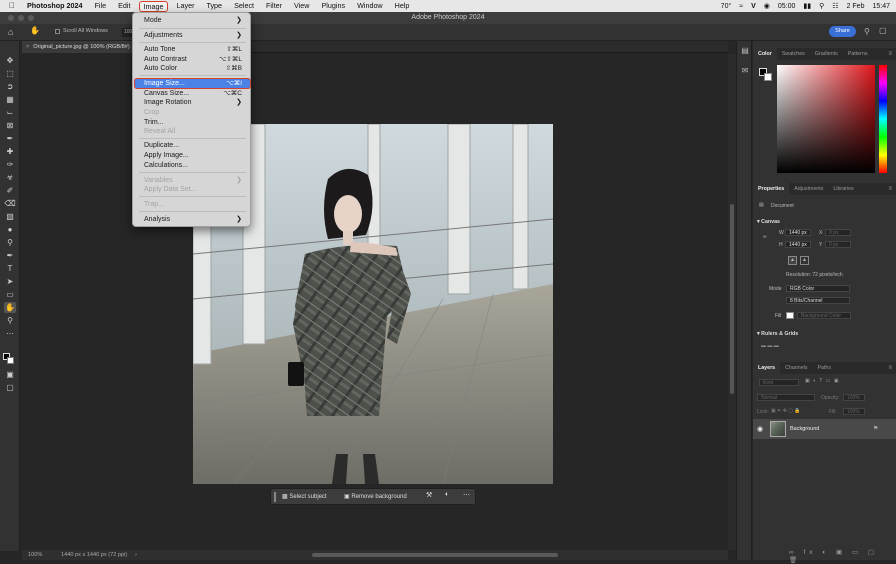 This screenshot has width=896, height=564. I want to click on zoom-window-icon, so click(31, 18).